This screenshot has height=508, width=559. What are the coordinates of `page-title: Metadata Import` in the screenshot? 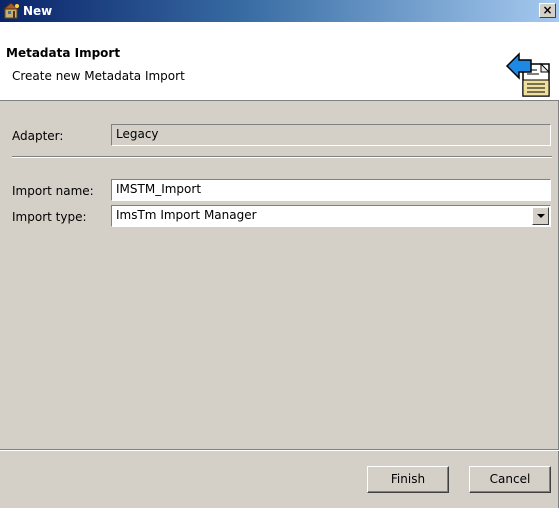 It's located at (63, 53).